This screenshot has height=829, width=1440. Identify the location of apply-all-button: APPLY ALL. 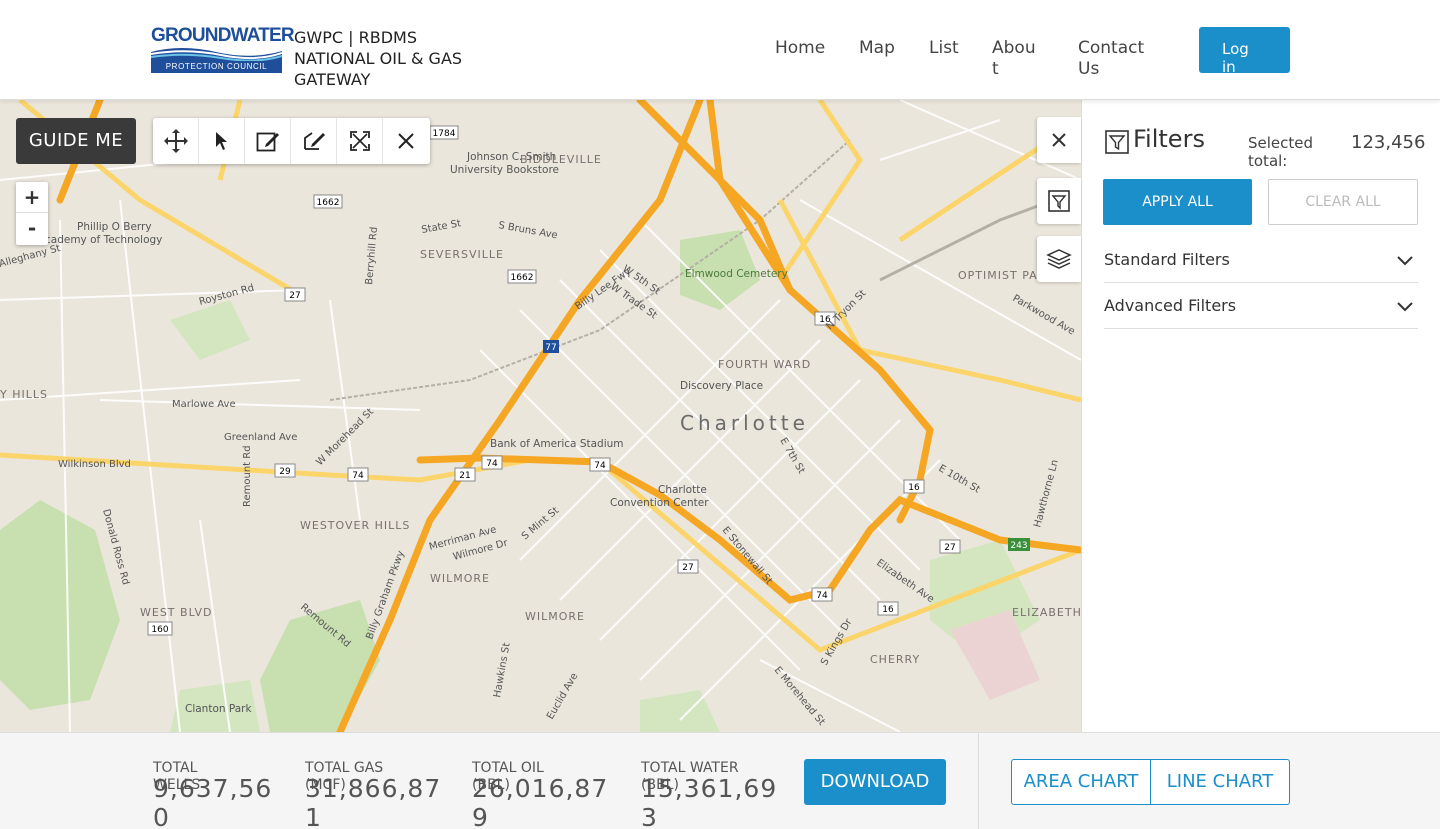
(1177, 202).